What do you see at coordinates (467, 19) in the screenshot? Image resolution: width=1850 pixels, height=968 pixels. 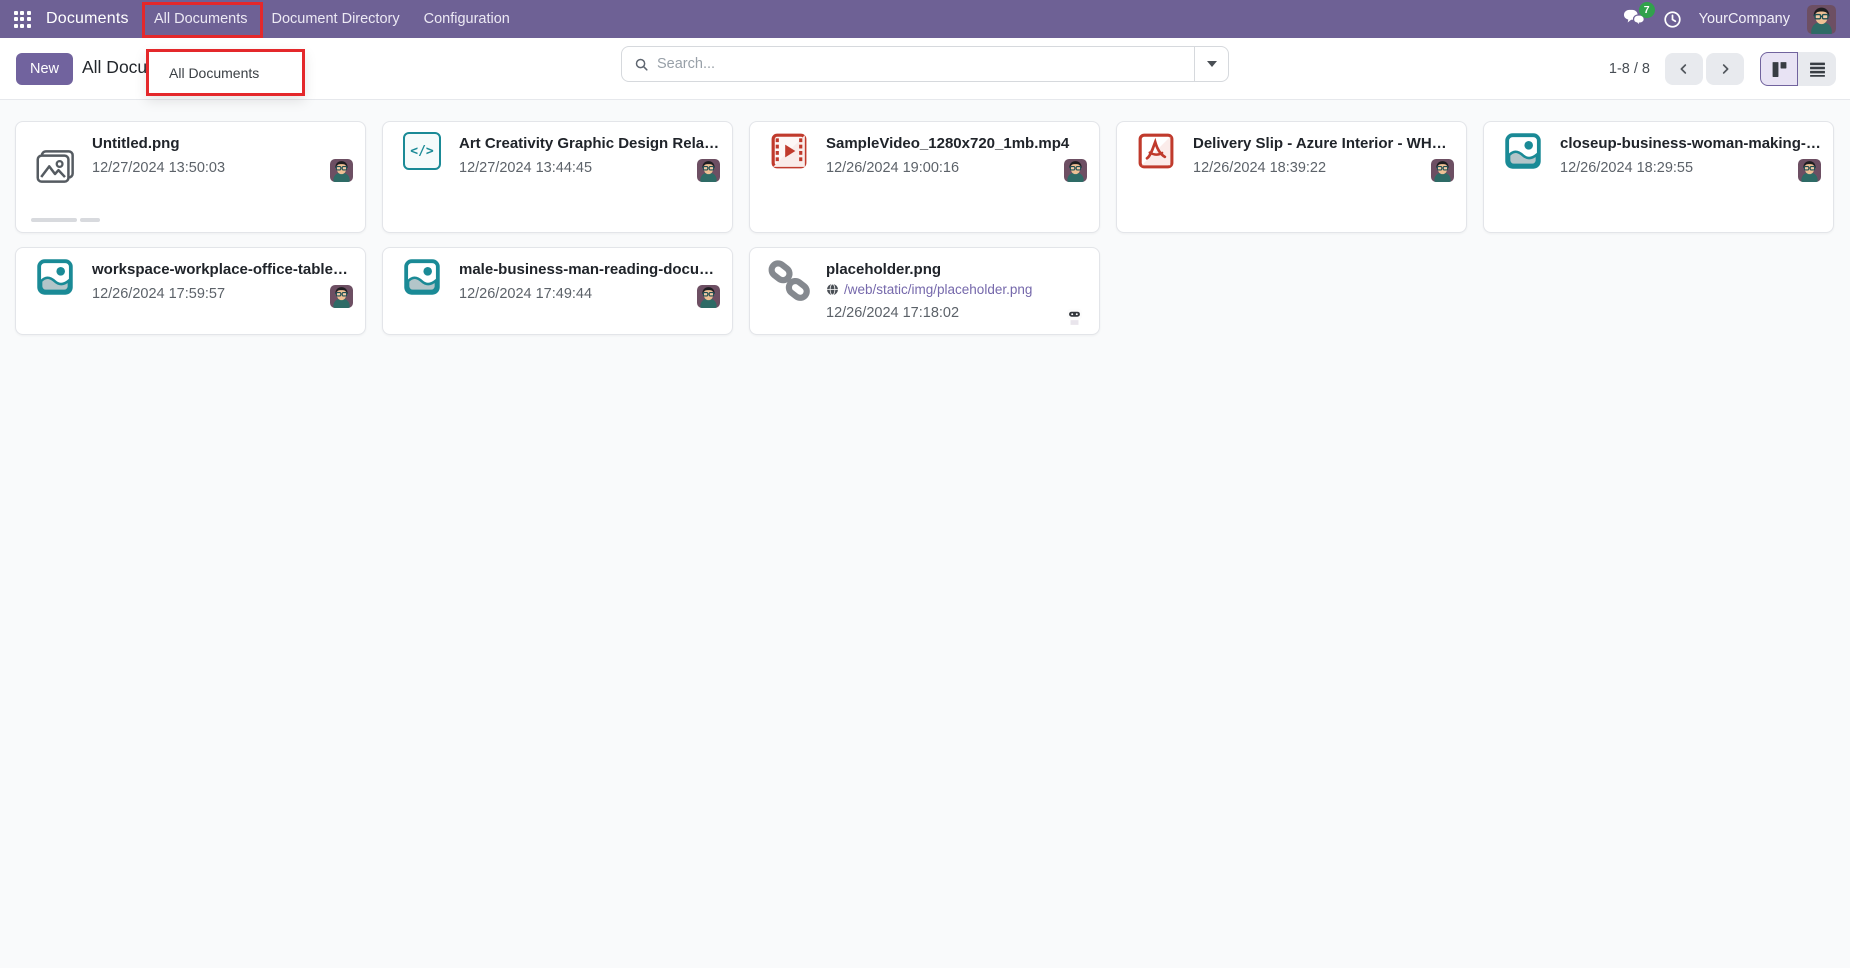 I see `menu-configuration: Configuration` at bounding box center [467, 19].